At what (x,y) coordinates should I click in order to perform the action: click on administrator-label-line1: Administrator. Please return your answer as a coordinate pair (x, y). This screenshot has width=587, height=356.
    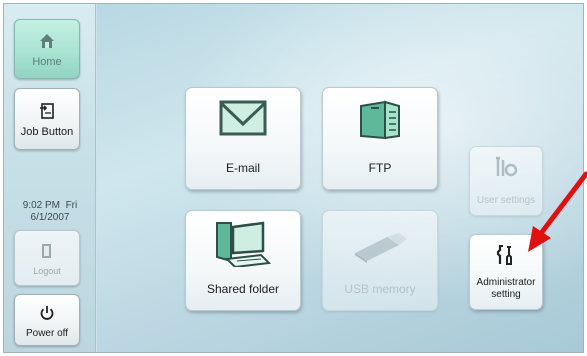
    Looking at the image, I should click on (506, 282).